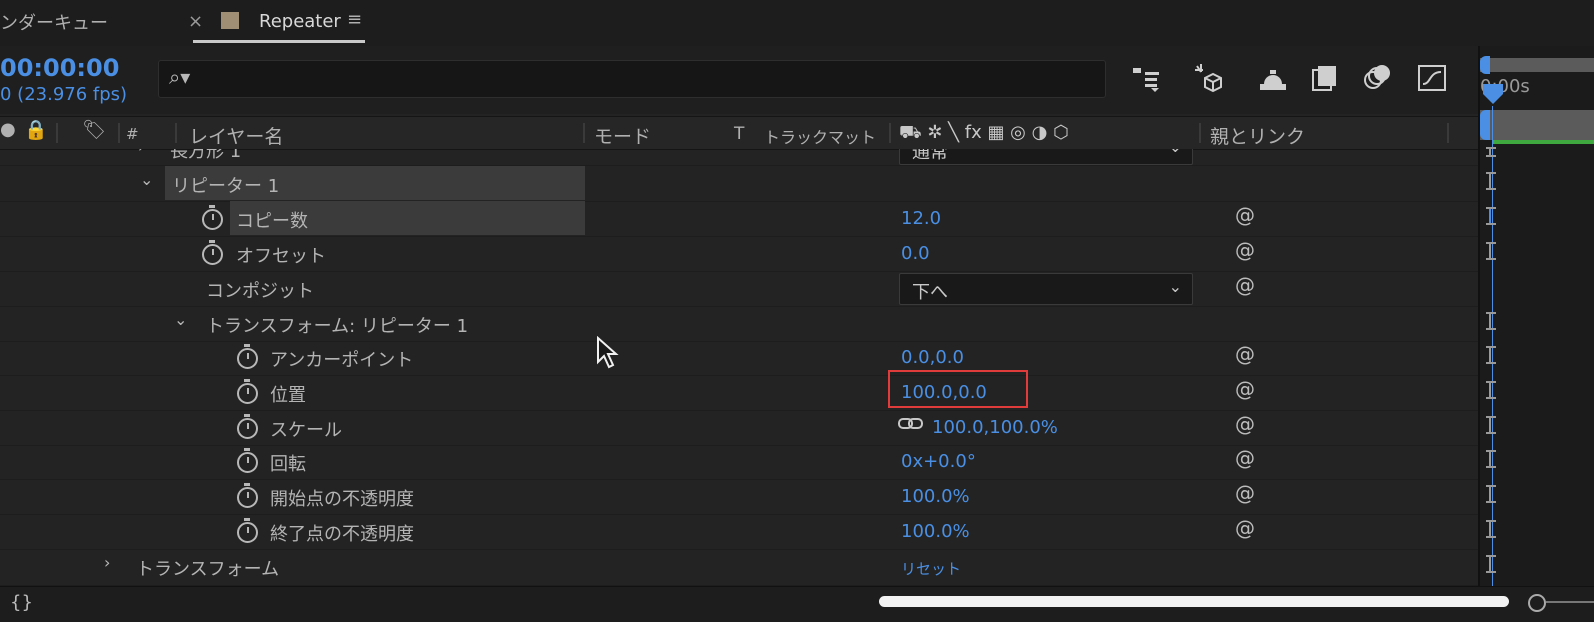  I want to click on property-value: 0.0, so click(915, 253).